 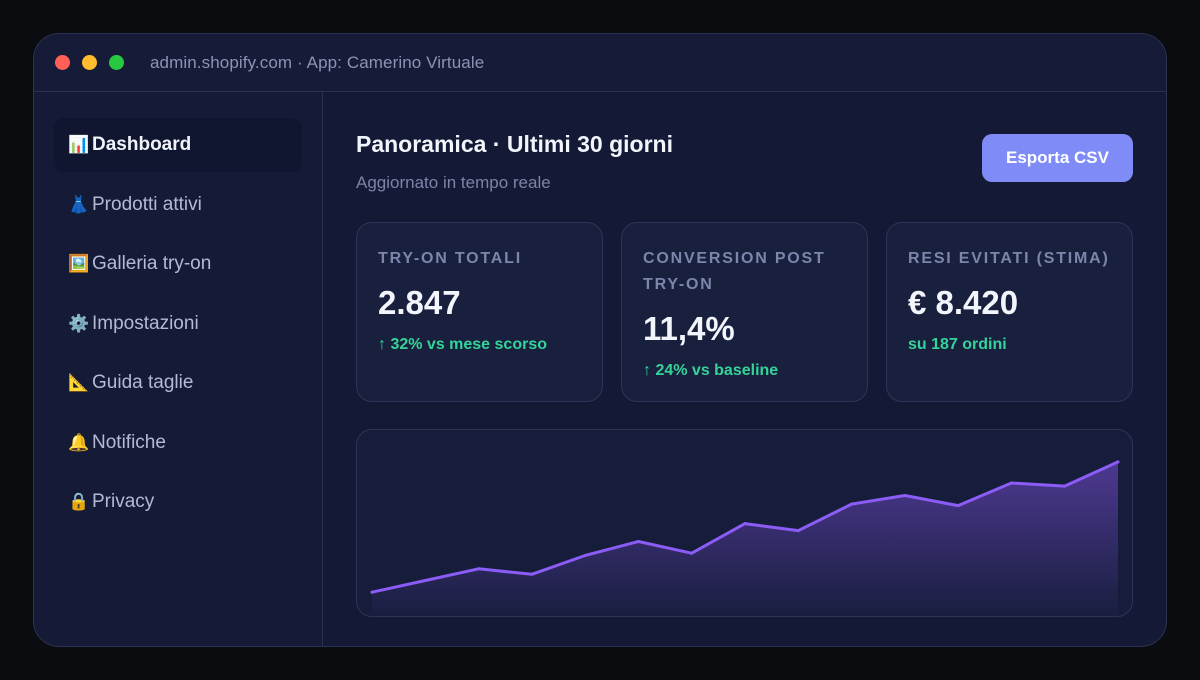 I want to click on gear-icon: ⚙️, so click(x=79, y=323).